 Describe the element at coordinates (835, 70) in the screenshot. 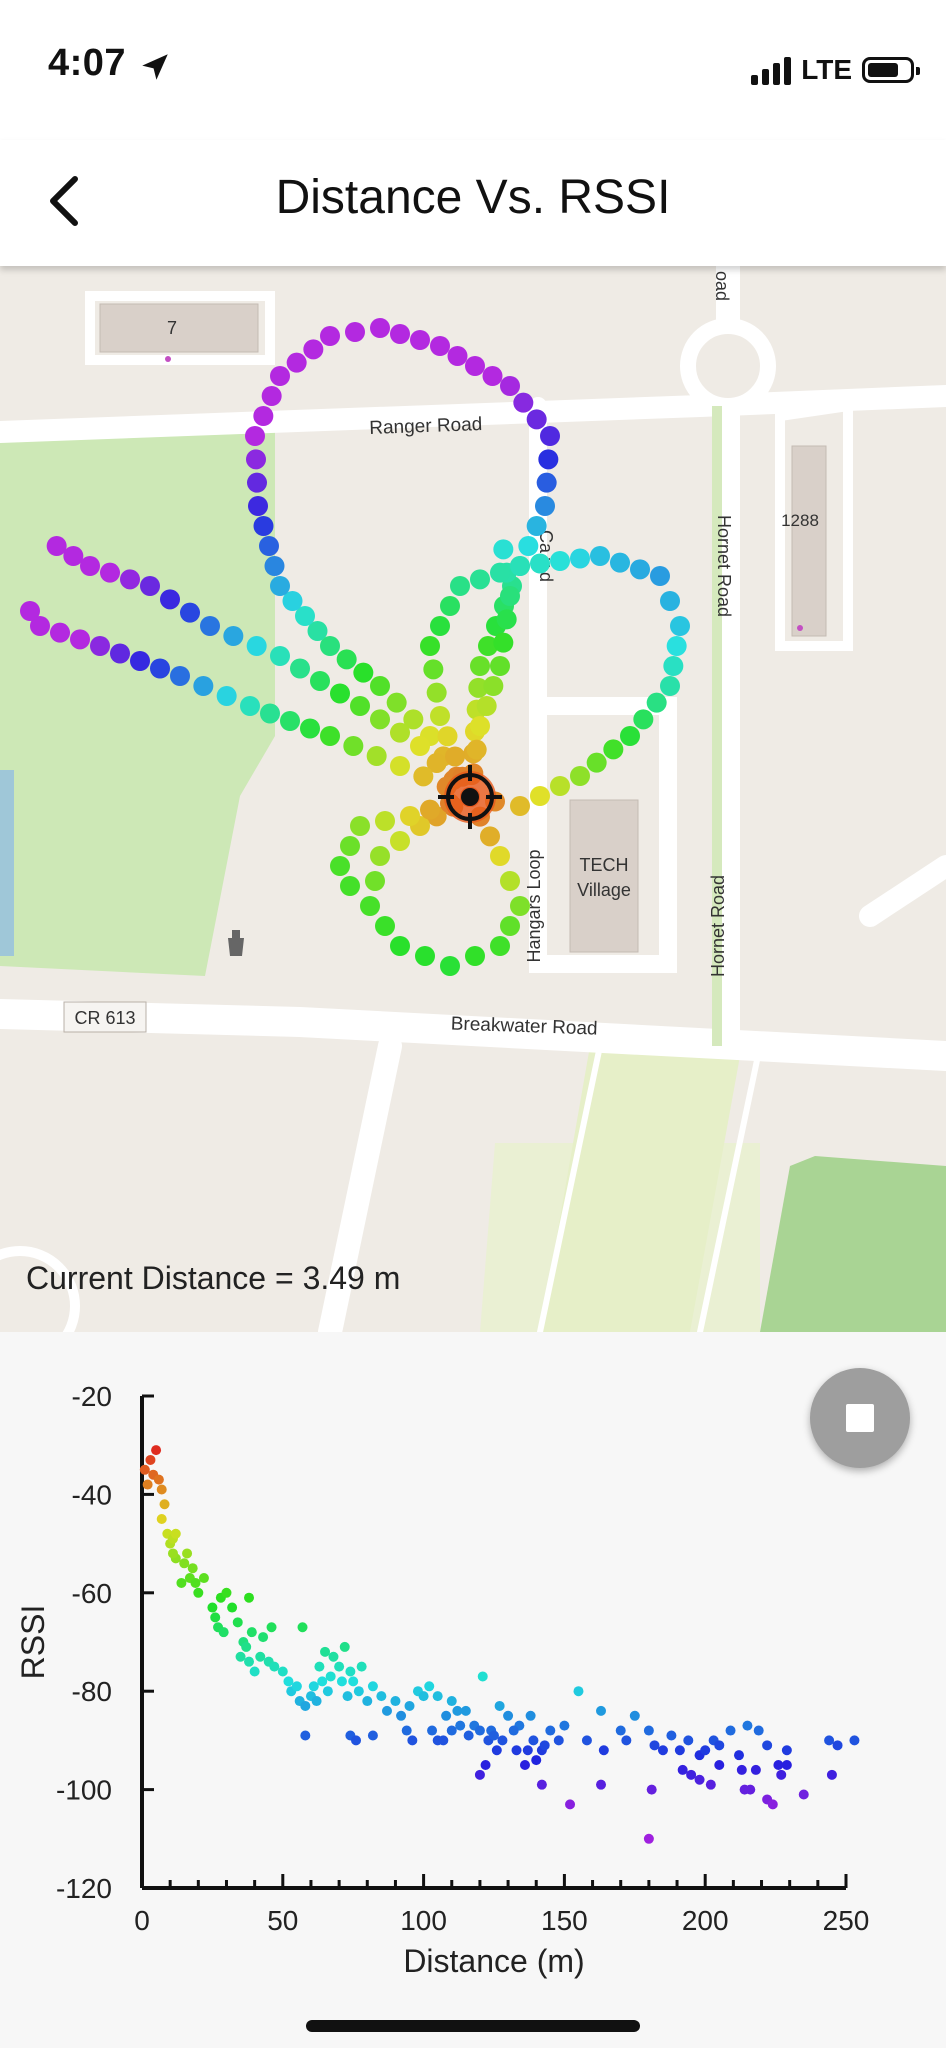

I see `status-indicators: LTE` at that location.